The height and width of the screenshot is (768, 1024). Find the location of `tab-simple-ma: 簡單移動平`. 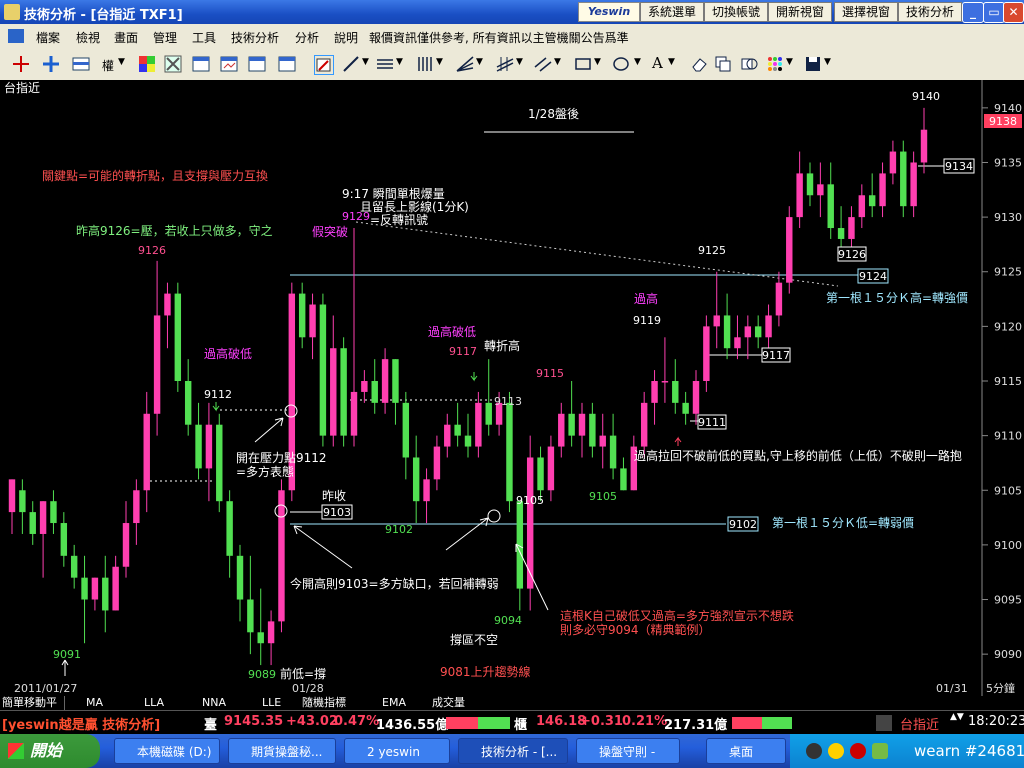

tab-simple-ma: 簡單移動平 is located at coordinates (33, 703).